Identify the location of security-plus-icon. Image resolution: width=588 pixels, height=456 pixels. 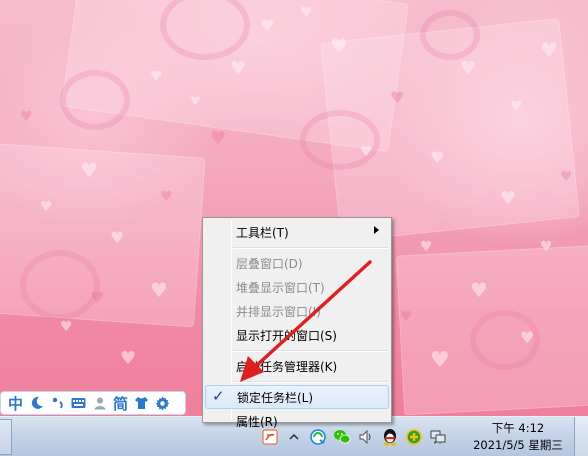
(414, 436).